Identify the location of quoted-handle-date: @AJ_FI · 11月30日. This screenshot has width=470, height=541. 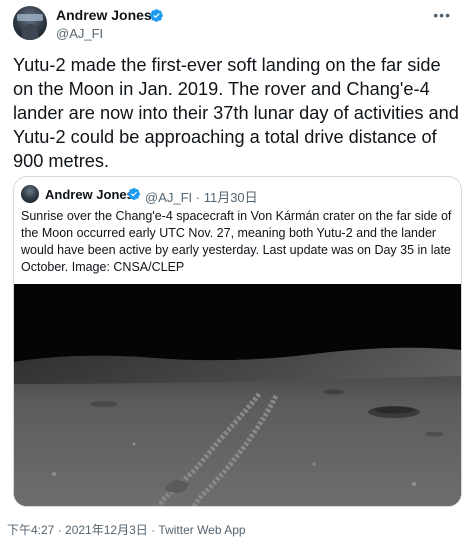
(201, 197).